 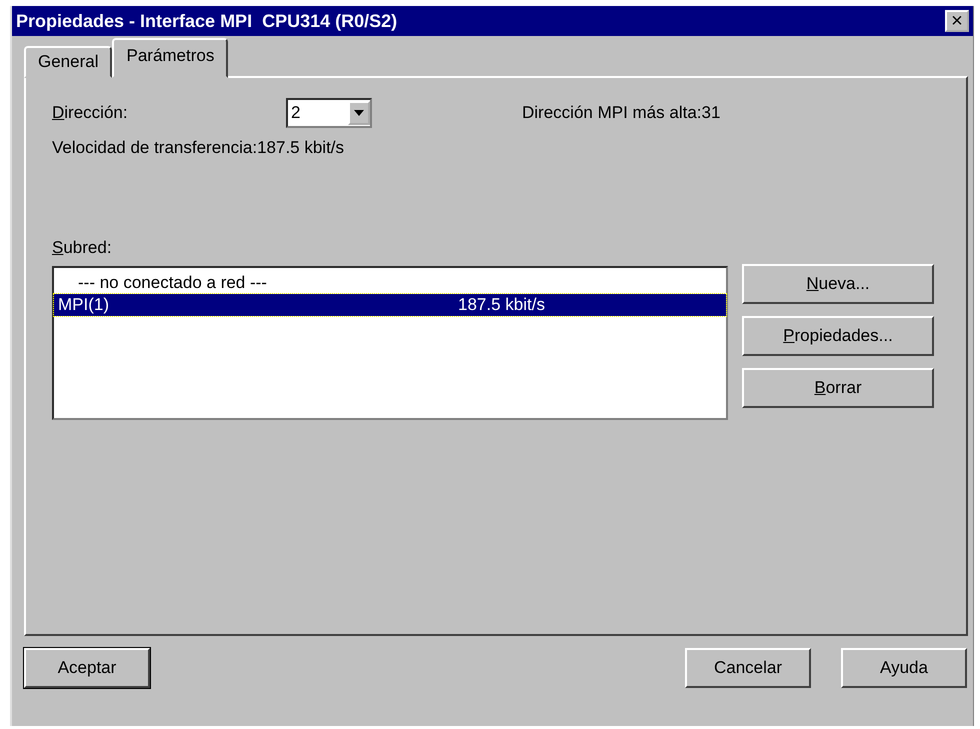 I want to click on window-title: Propiedades - Interface MPI CPU314 (R0/S2), so click(x=207, y=21).